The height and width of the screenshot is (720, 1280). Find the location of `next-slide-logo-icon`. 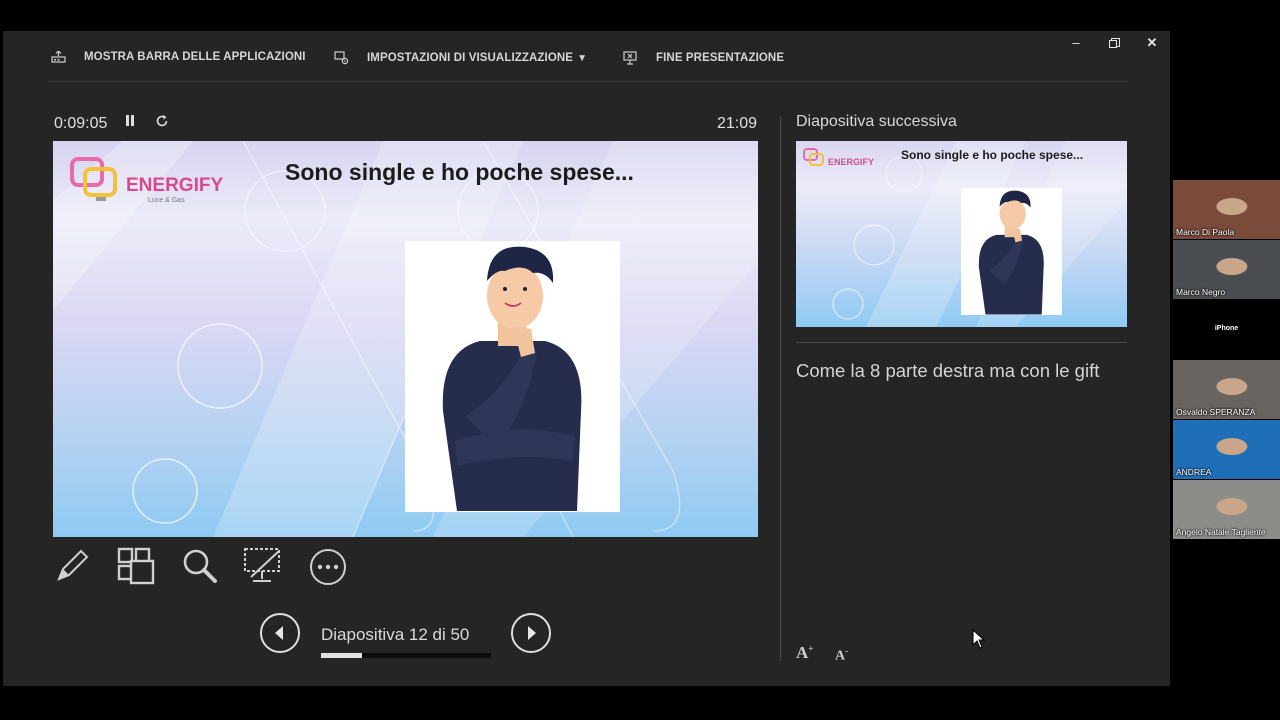

next-slide-logo-icon is located at coordinates (813, 157).